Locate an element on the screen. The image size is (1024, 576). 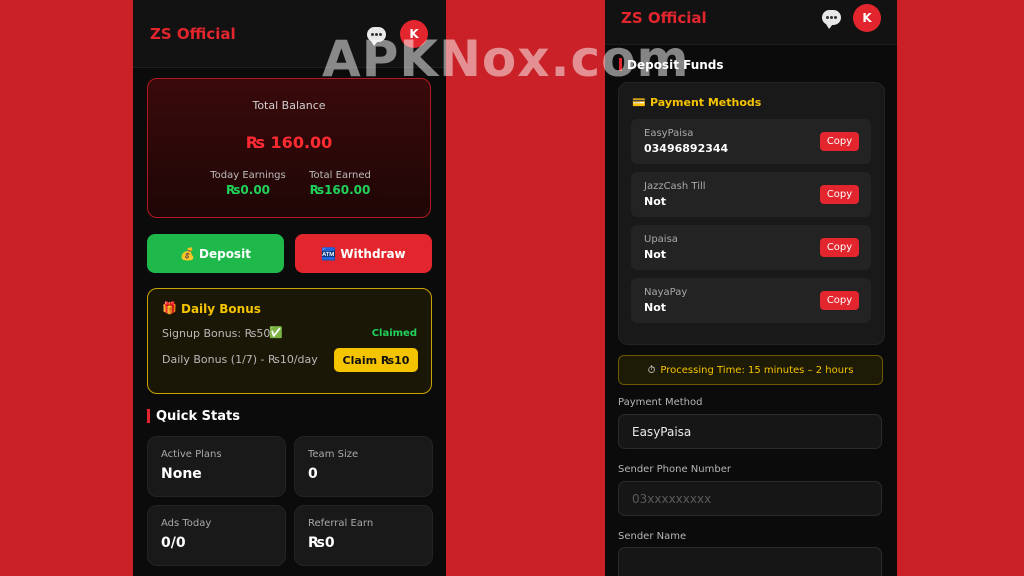
balance-amount: ₨ 160.00 is located at coordinates (289, 142).